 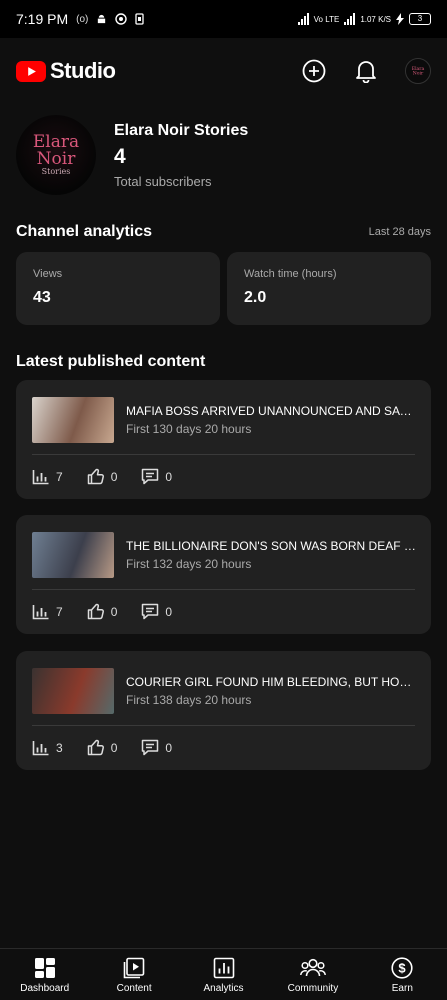 What do you see at coordinates (223, 988) in the screenshot?
I see `nav-label: Analytics` at bounding box center [223, 988].